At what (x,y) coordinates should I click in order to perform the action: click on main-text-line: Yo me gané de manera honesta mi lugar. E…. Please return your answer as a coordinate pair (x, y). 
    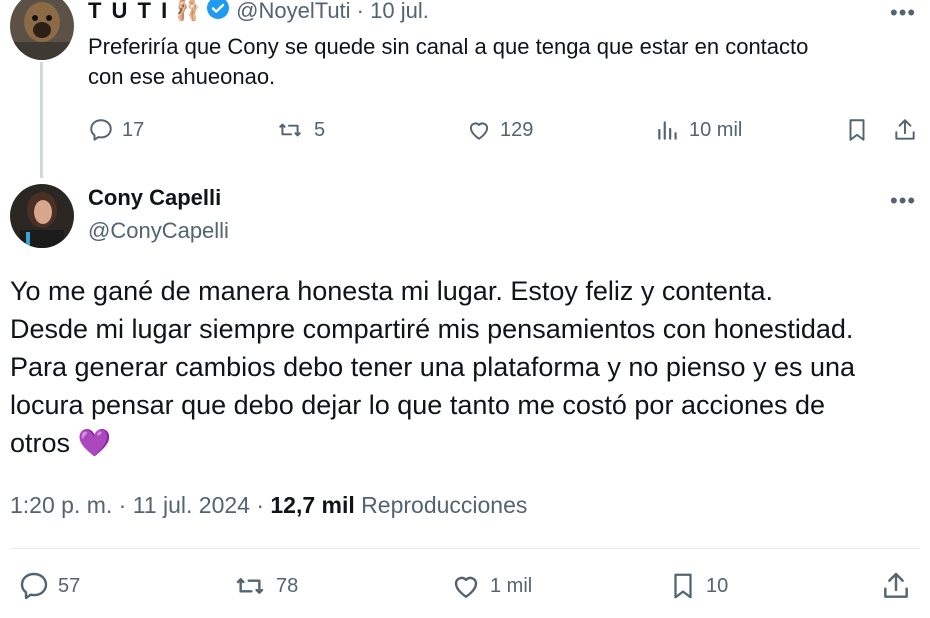
    Looking at the image, I should click on (391, 291).